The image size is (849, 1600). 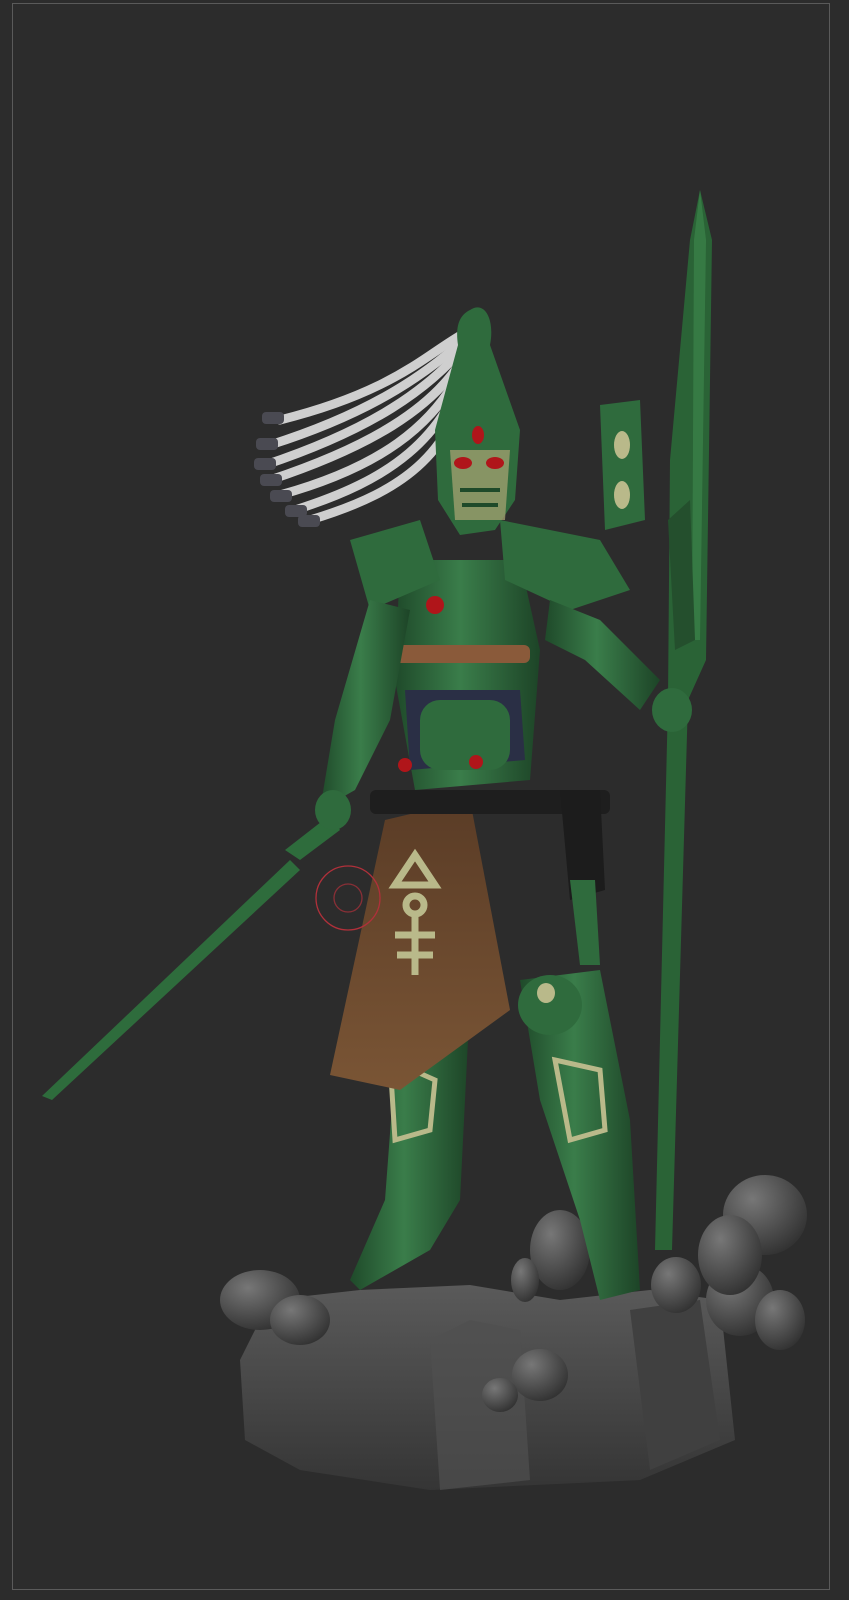 What do you see at coordinates (191, 957) in the screenshot?
I see `sword` at bounding box center [191, 957].